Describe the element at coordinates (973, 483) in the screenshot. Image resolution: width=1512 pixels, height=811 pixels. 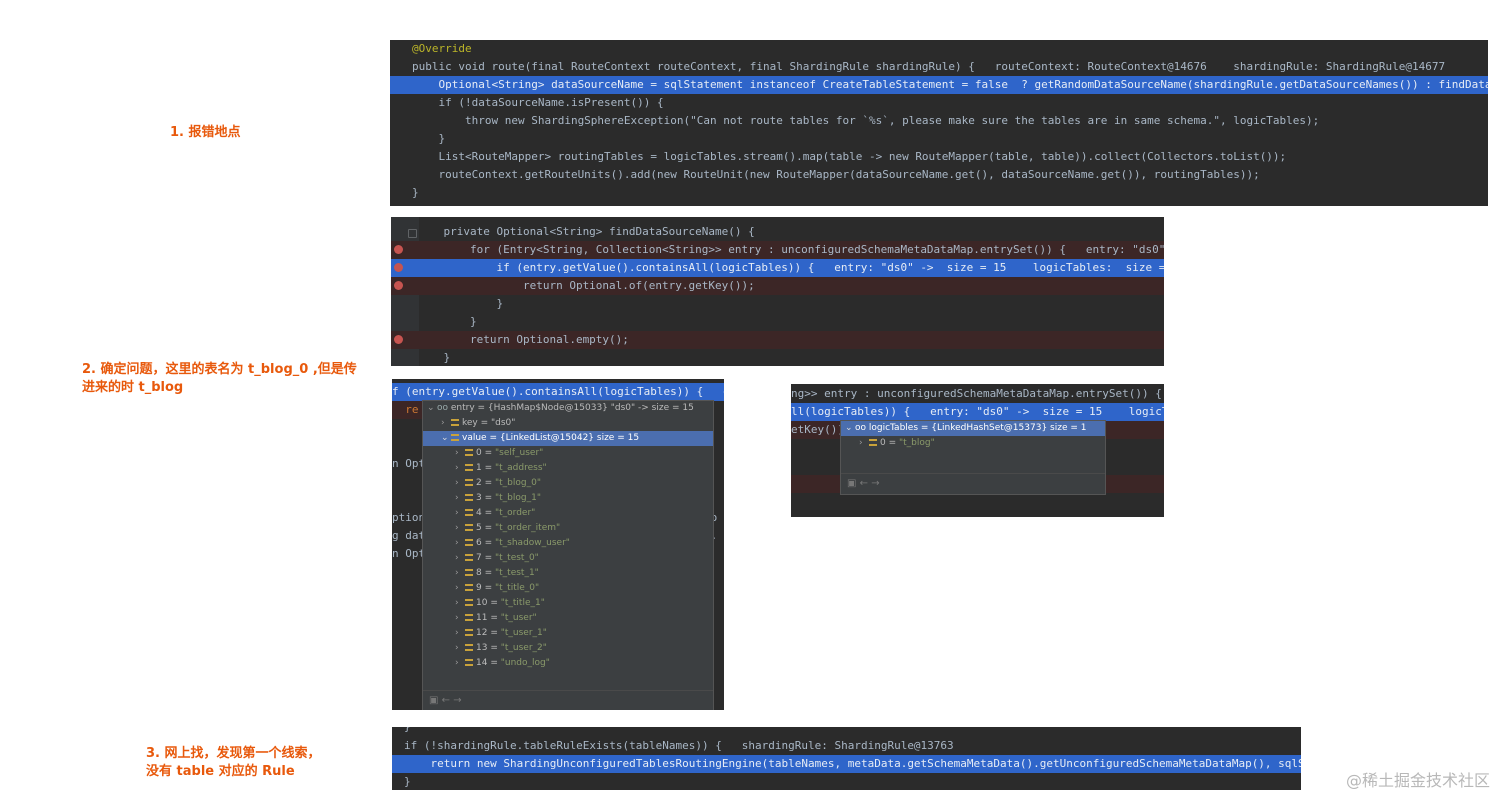
I see `tooltip-toolbar: ▣ ← →` at that location.